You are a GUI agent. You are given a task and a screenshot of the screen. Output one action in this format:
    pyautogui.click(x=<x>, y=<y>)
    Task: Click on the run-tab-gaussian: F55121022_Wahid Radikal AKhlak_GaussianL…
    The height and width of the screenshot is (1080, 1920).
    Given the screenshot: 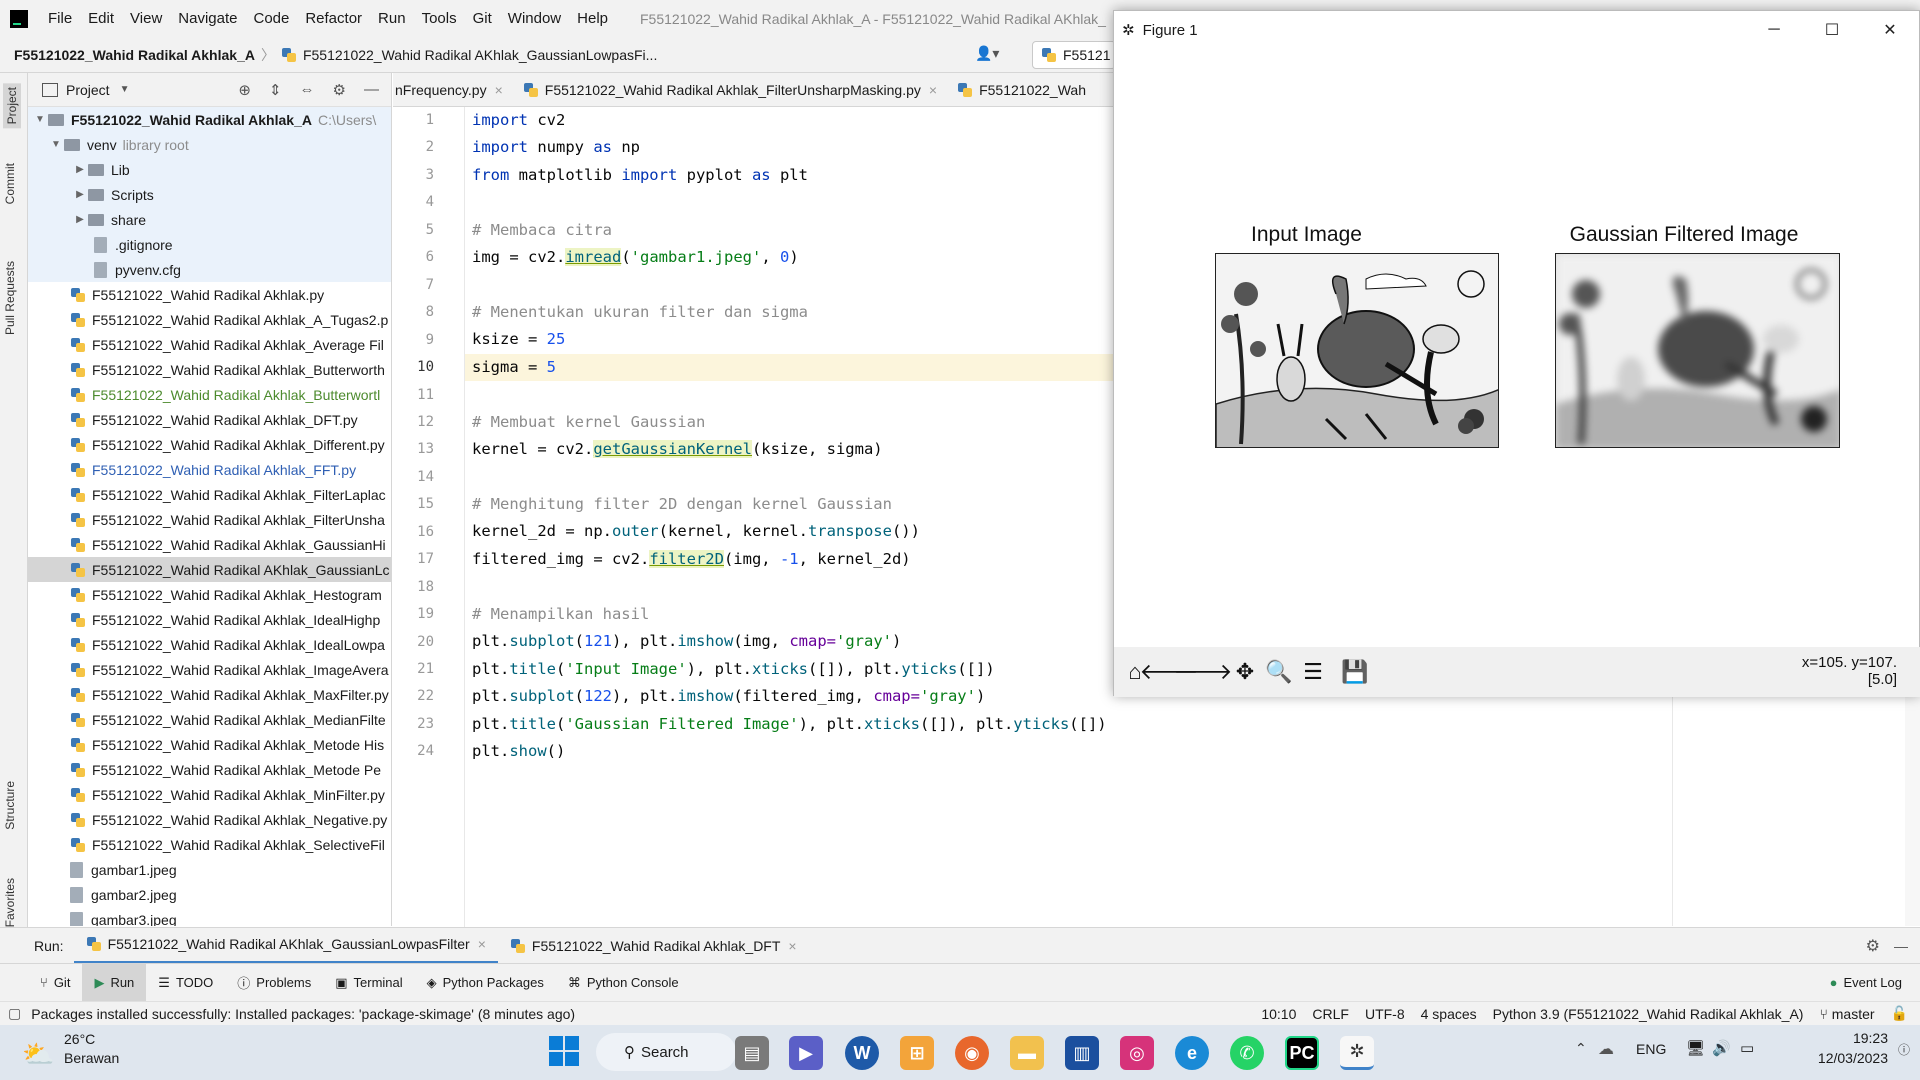 What is the action you would take?
    pyautogui.click(x=285, y=946)
    